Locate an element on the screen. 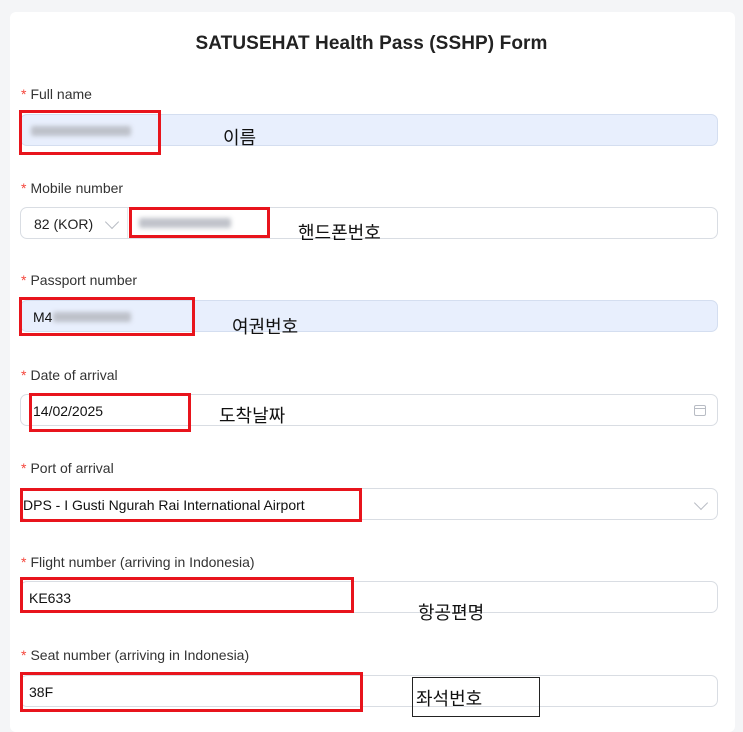 Image resolution: width=743 pixels, height=732 pixels. annotation-box-full-name is located at coordinates (90, 132).